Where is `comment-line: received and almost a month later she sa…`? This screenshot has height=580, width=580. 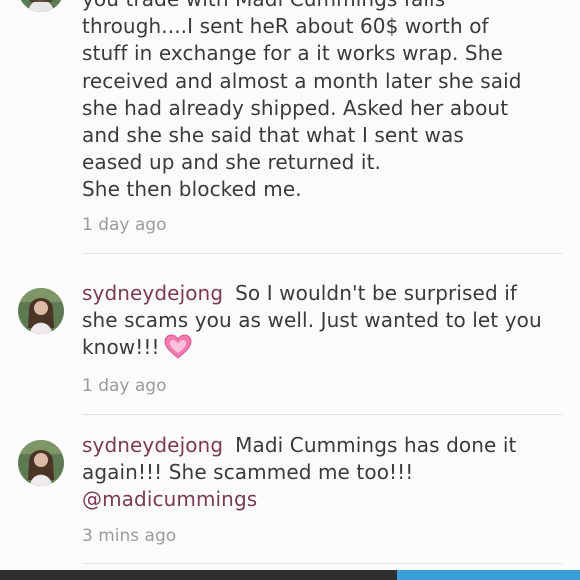
comment-line: received and almost a month later she sa… is located at coordinates (302, 80).